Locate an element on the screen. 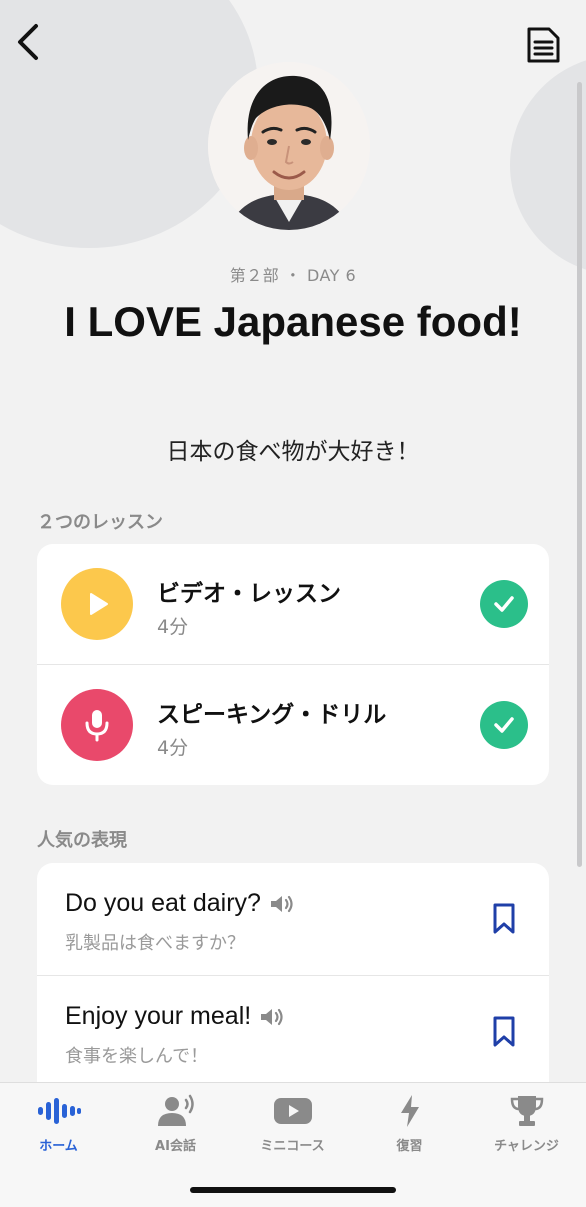 Image resolution: width=586 pixels, height=1207 pixels. phrases-section-label: 人気の表現 is located at coordinates (82, 840).